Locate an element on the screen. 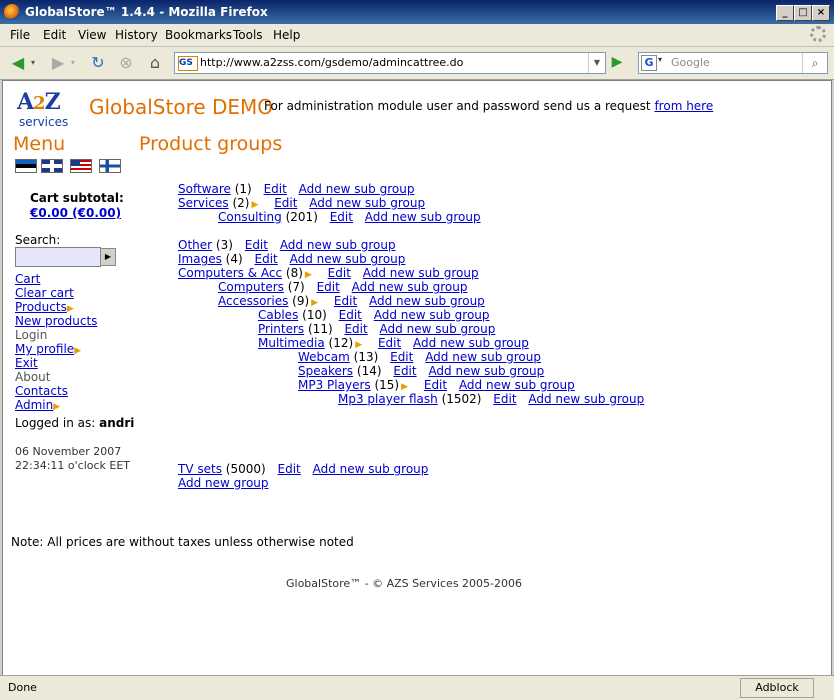  sidebar-item-cart: Cart is located at coordinates (27, 279).